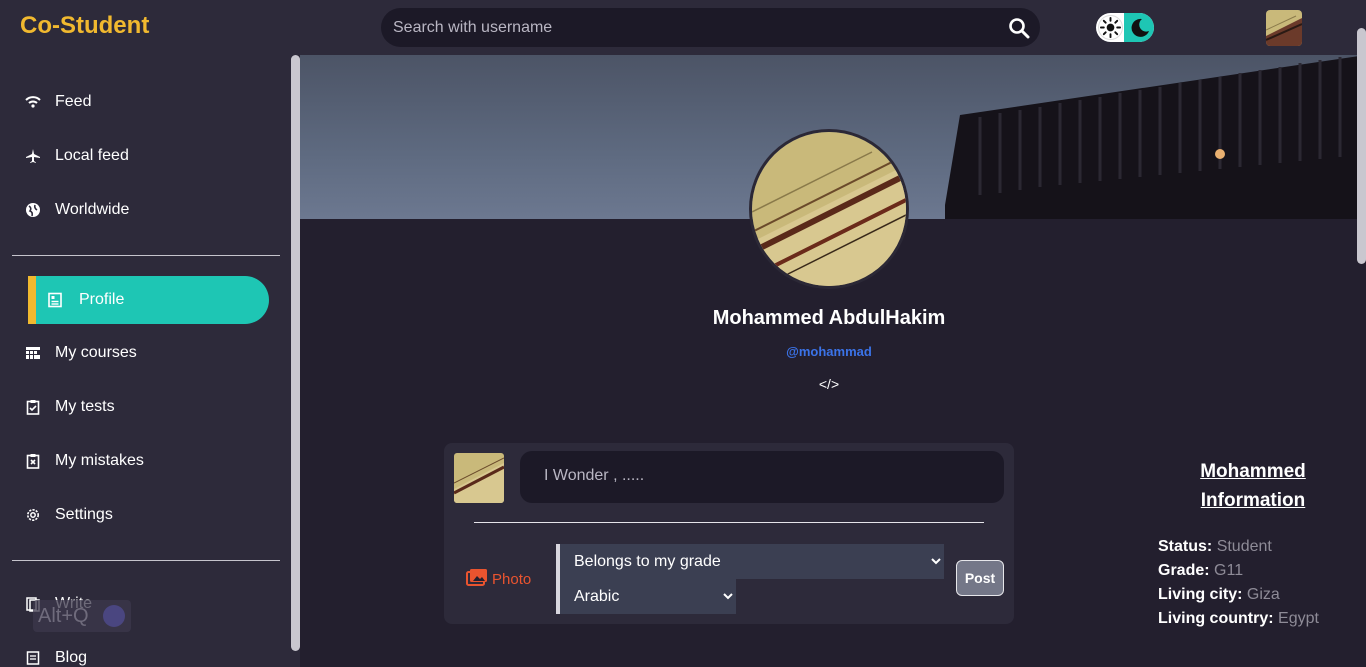  I want to click on airplane-icon, so click(33, 156).